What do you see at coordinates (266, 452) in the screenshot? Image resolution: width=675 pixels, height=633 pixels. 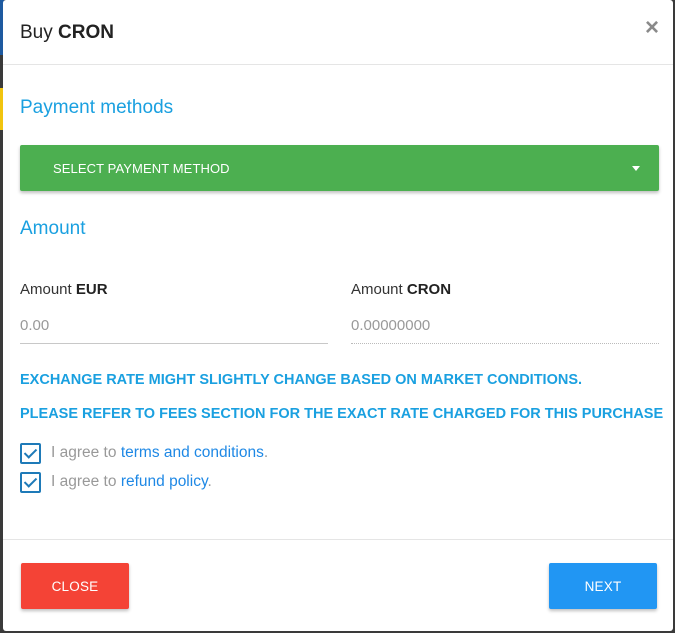 I see `terms-suffix: .` at bounding box center [266, 452].